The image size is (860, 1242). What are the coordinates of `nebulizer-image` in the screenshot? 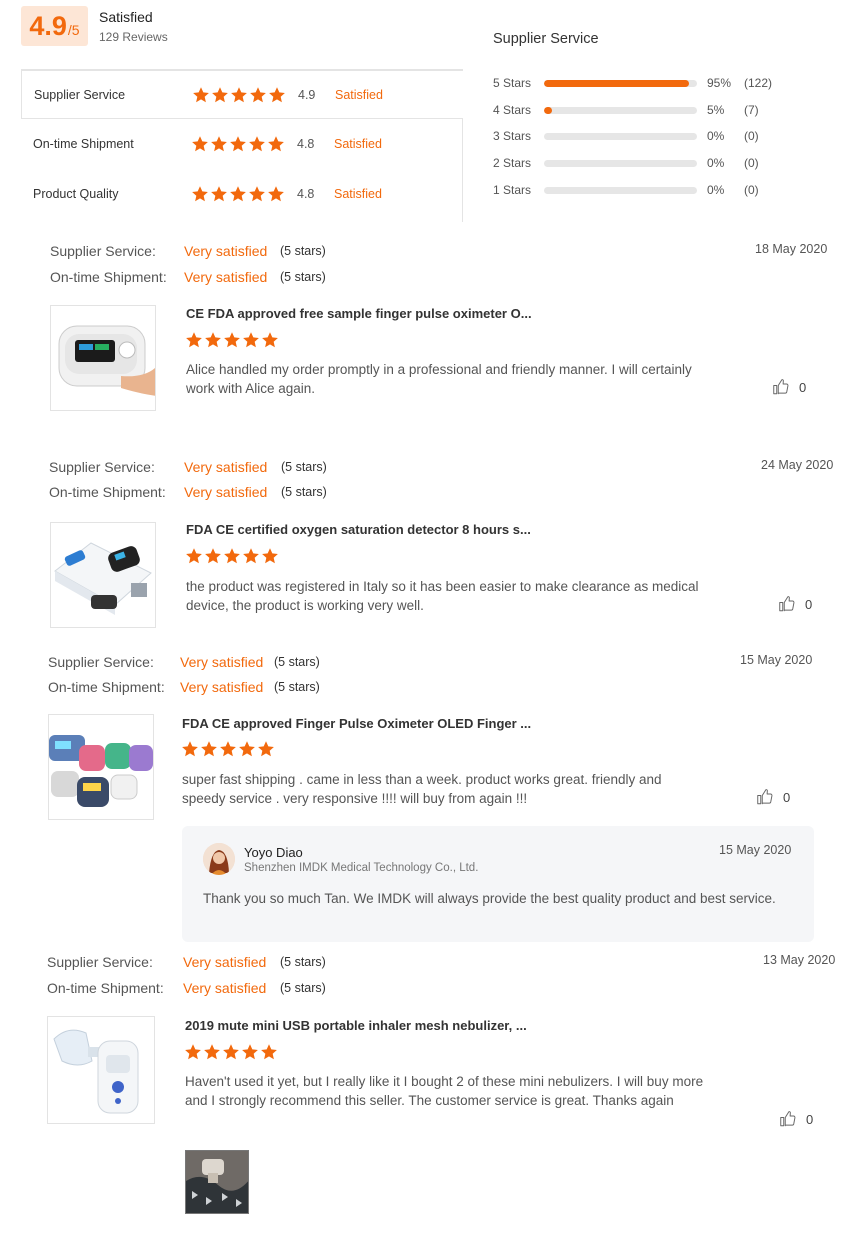 It's located at (96, 1071).